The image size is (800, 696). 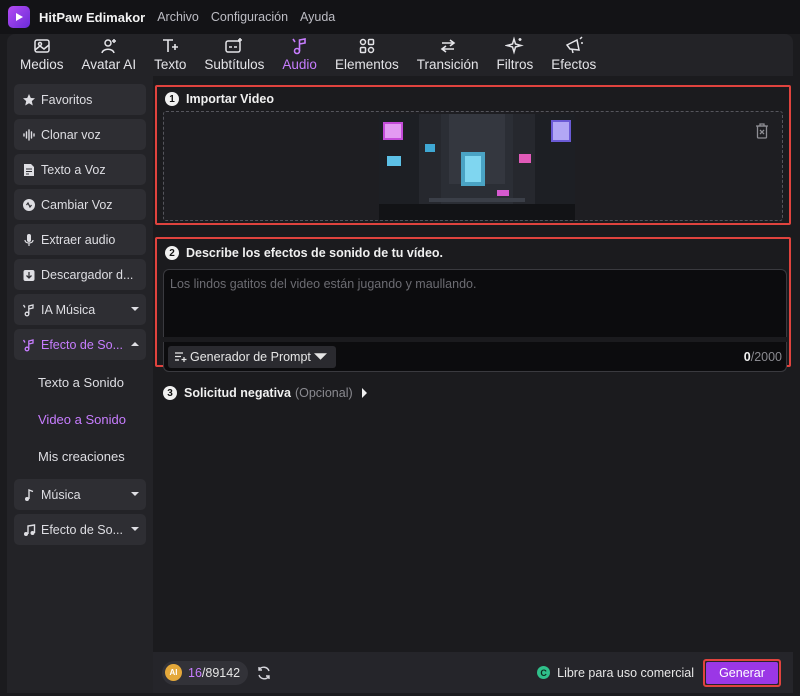 What do you see at coordinates (67, 99) in the screenshot?
I see `sidebar-item-label: Favoritos` at bounding box center [67, 99].